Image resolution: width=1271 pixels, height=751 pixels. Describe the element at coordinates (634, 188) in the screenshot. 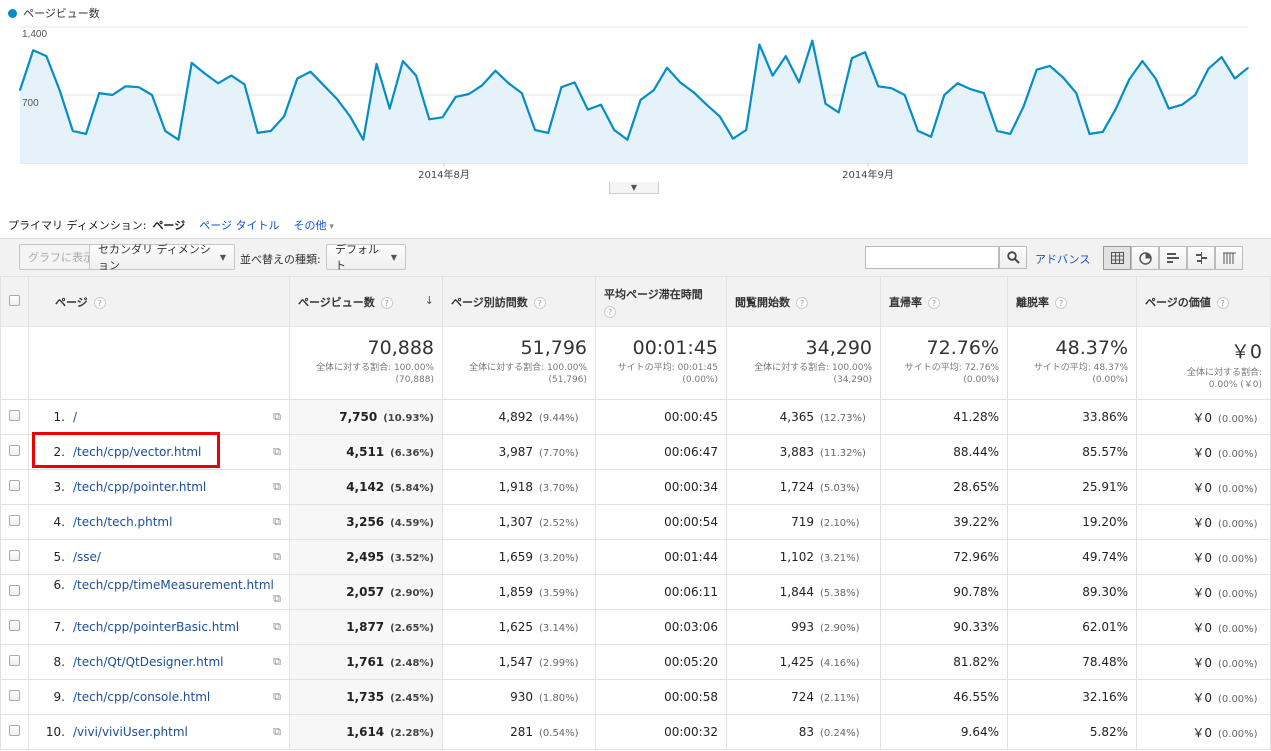

I see `chart-collapse-toggle: ▼` at that location.